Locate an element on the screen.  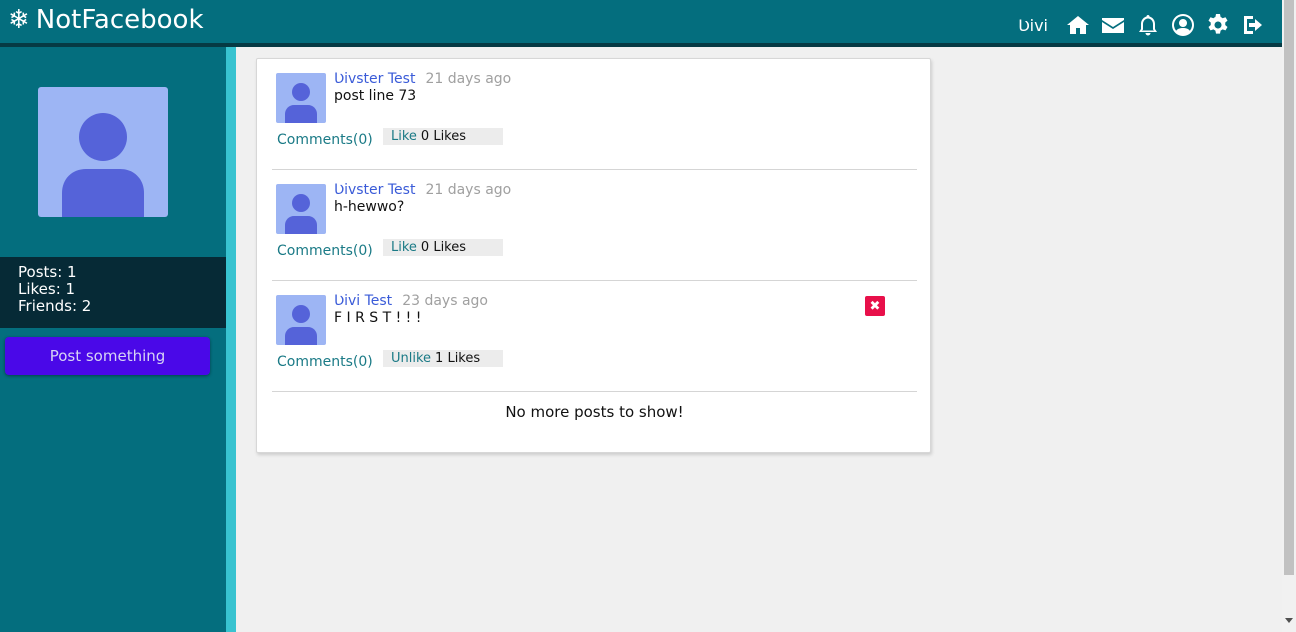
brand: ❄ NotFacebook is located at coordinates (106, 20).